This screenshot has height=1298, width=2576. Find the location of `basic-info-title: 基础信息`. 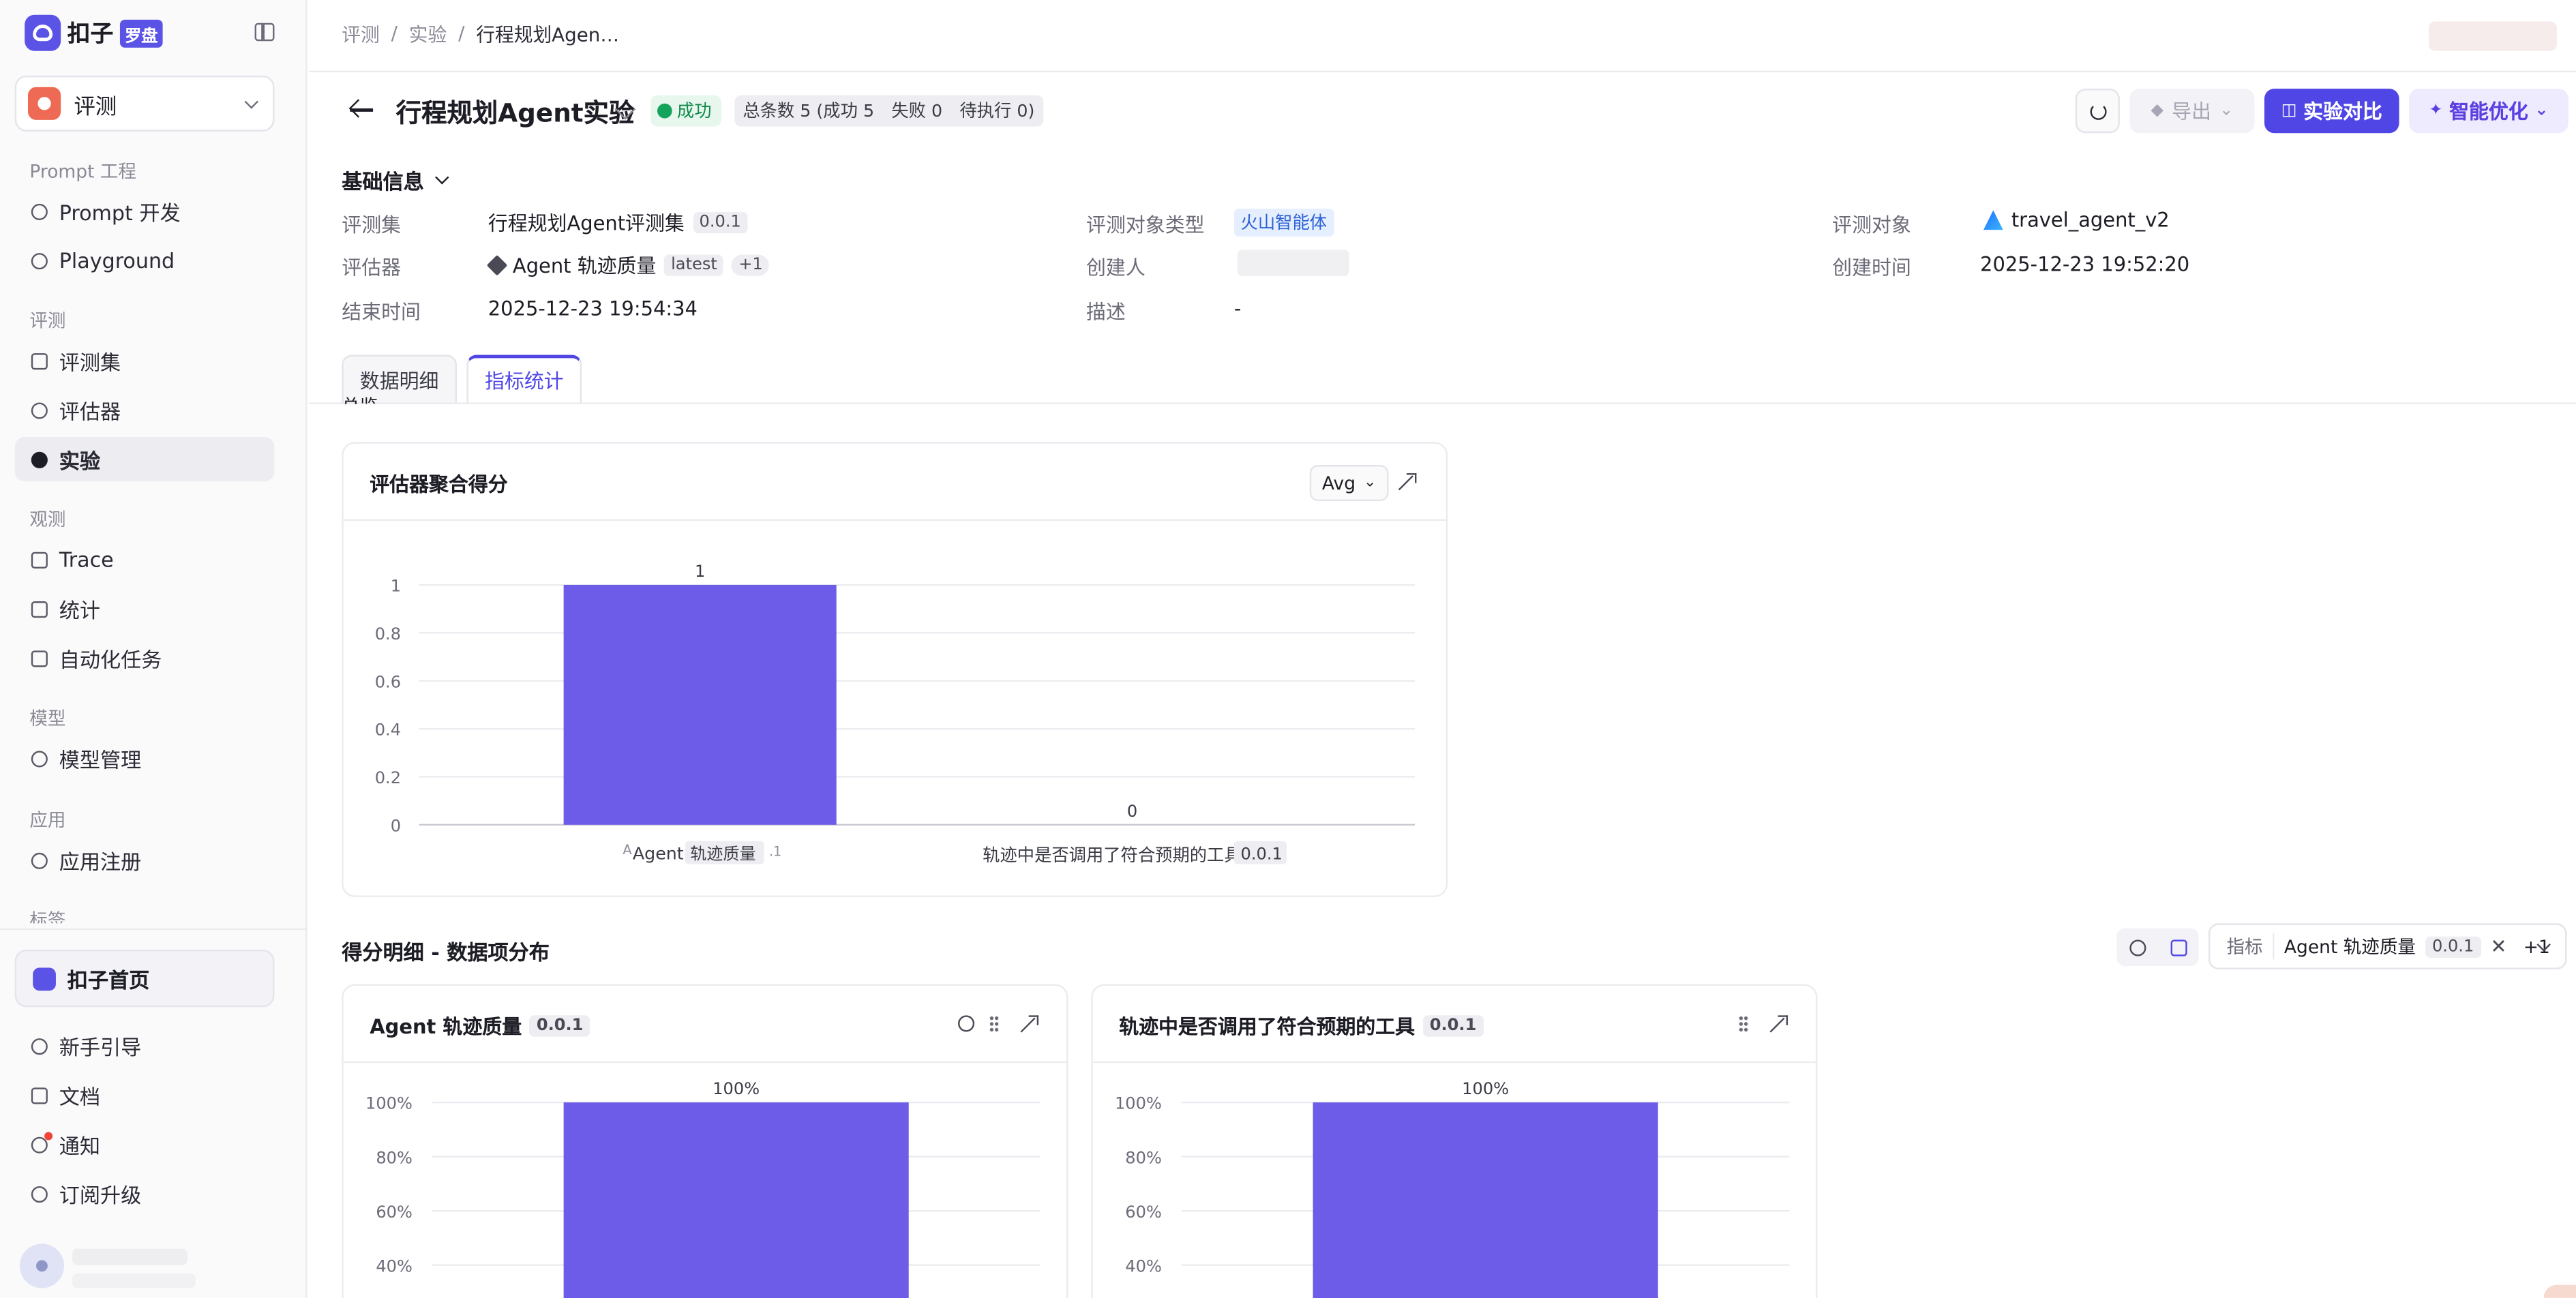

basic-info-title: 基础信息 is located at coordinates (383, 182).